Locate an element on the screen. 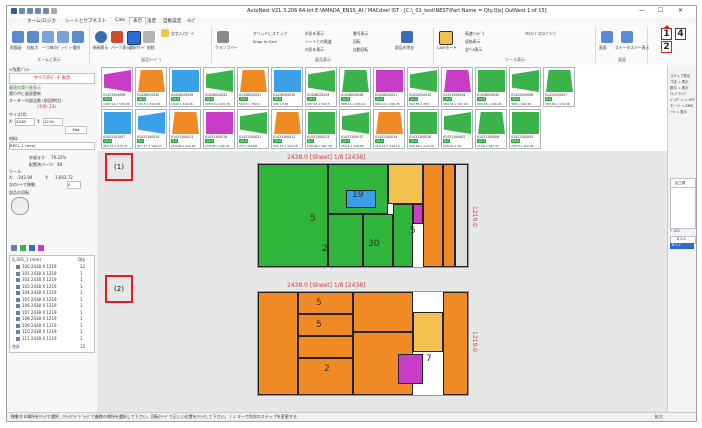 This screenshot has width=702, height=428. sheet-1: 5 19 2 30 5 is located at coordinates (363, 215).